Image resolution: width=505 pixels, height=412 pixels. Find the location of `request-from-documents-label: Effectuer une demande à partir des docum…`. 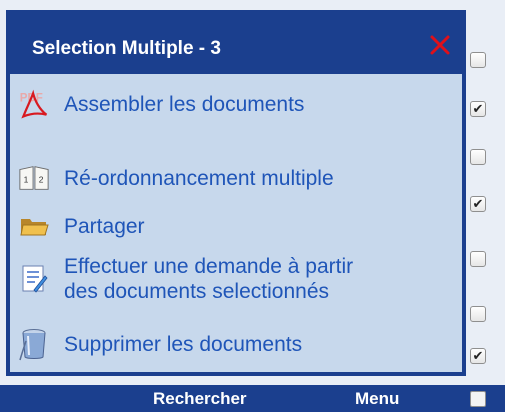

request-from-documents-label: Effectuer une demande à partir des docum… is located at coordinates (208, 279).